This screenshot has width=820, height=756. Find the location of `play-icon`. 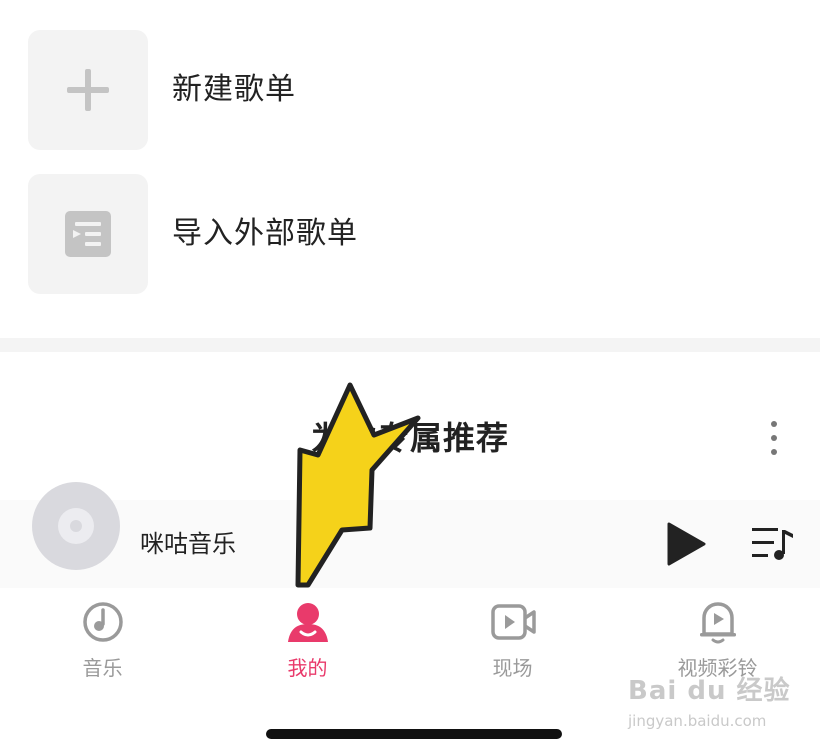

play-icon is located at coordinates (684, 544).